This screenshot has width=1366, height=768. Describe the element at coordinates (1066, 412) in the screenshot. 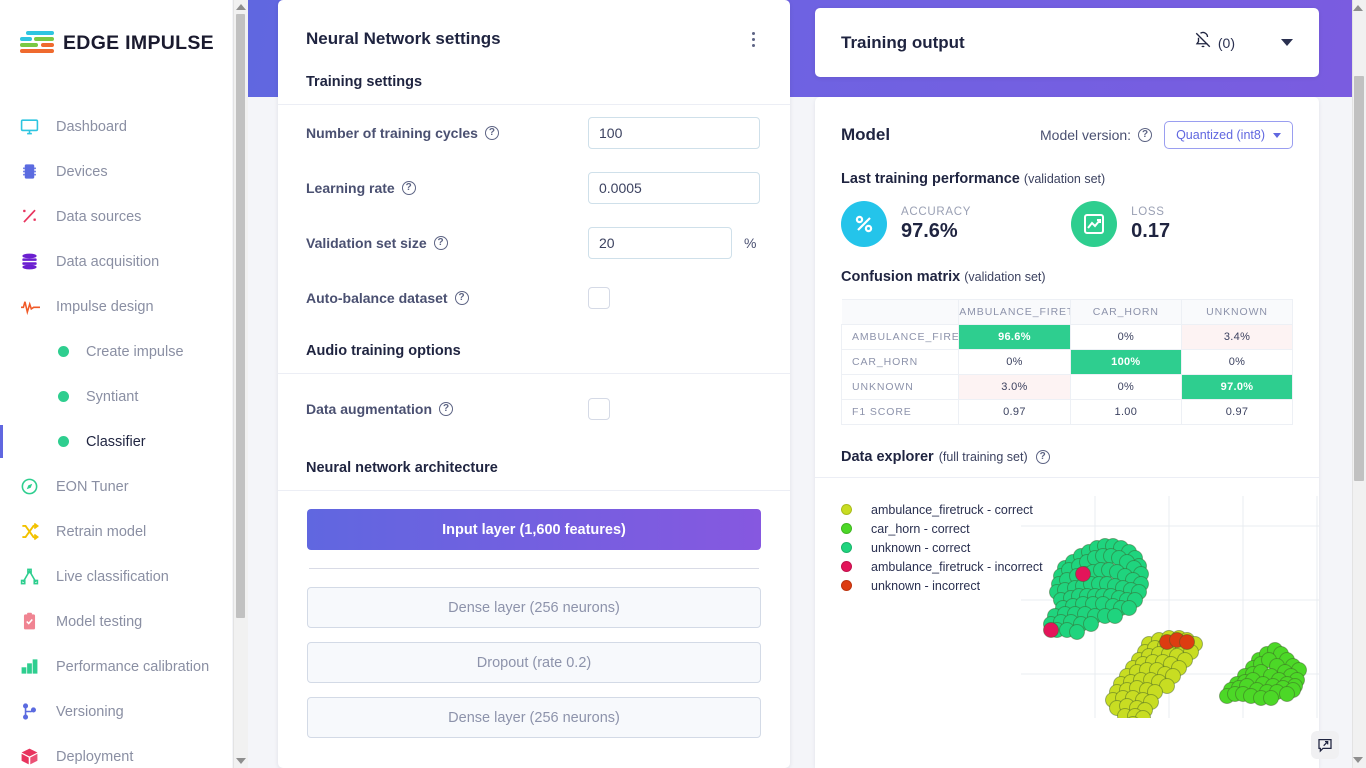

I see `table-row: F1 SCORE 0.97 1.00 0.97` at that location.